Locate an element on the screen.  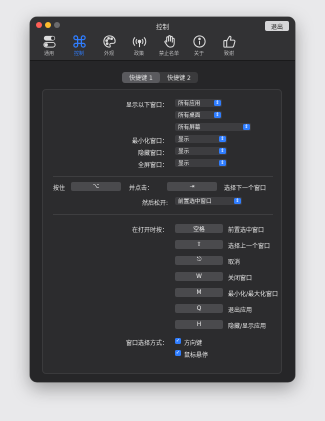
hidden-popup: 显示 ⇕ is located at coordinates (201, 151).